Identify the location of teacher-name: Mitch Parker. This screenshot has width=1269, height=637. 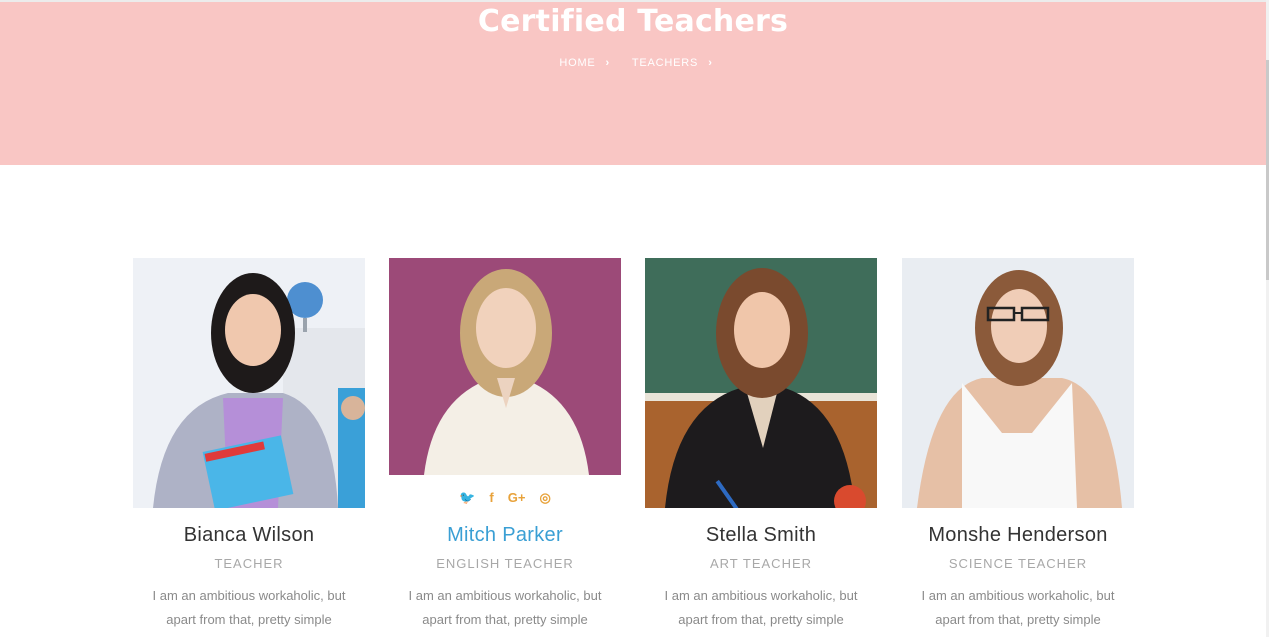
(505, 535).